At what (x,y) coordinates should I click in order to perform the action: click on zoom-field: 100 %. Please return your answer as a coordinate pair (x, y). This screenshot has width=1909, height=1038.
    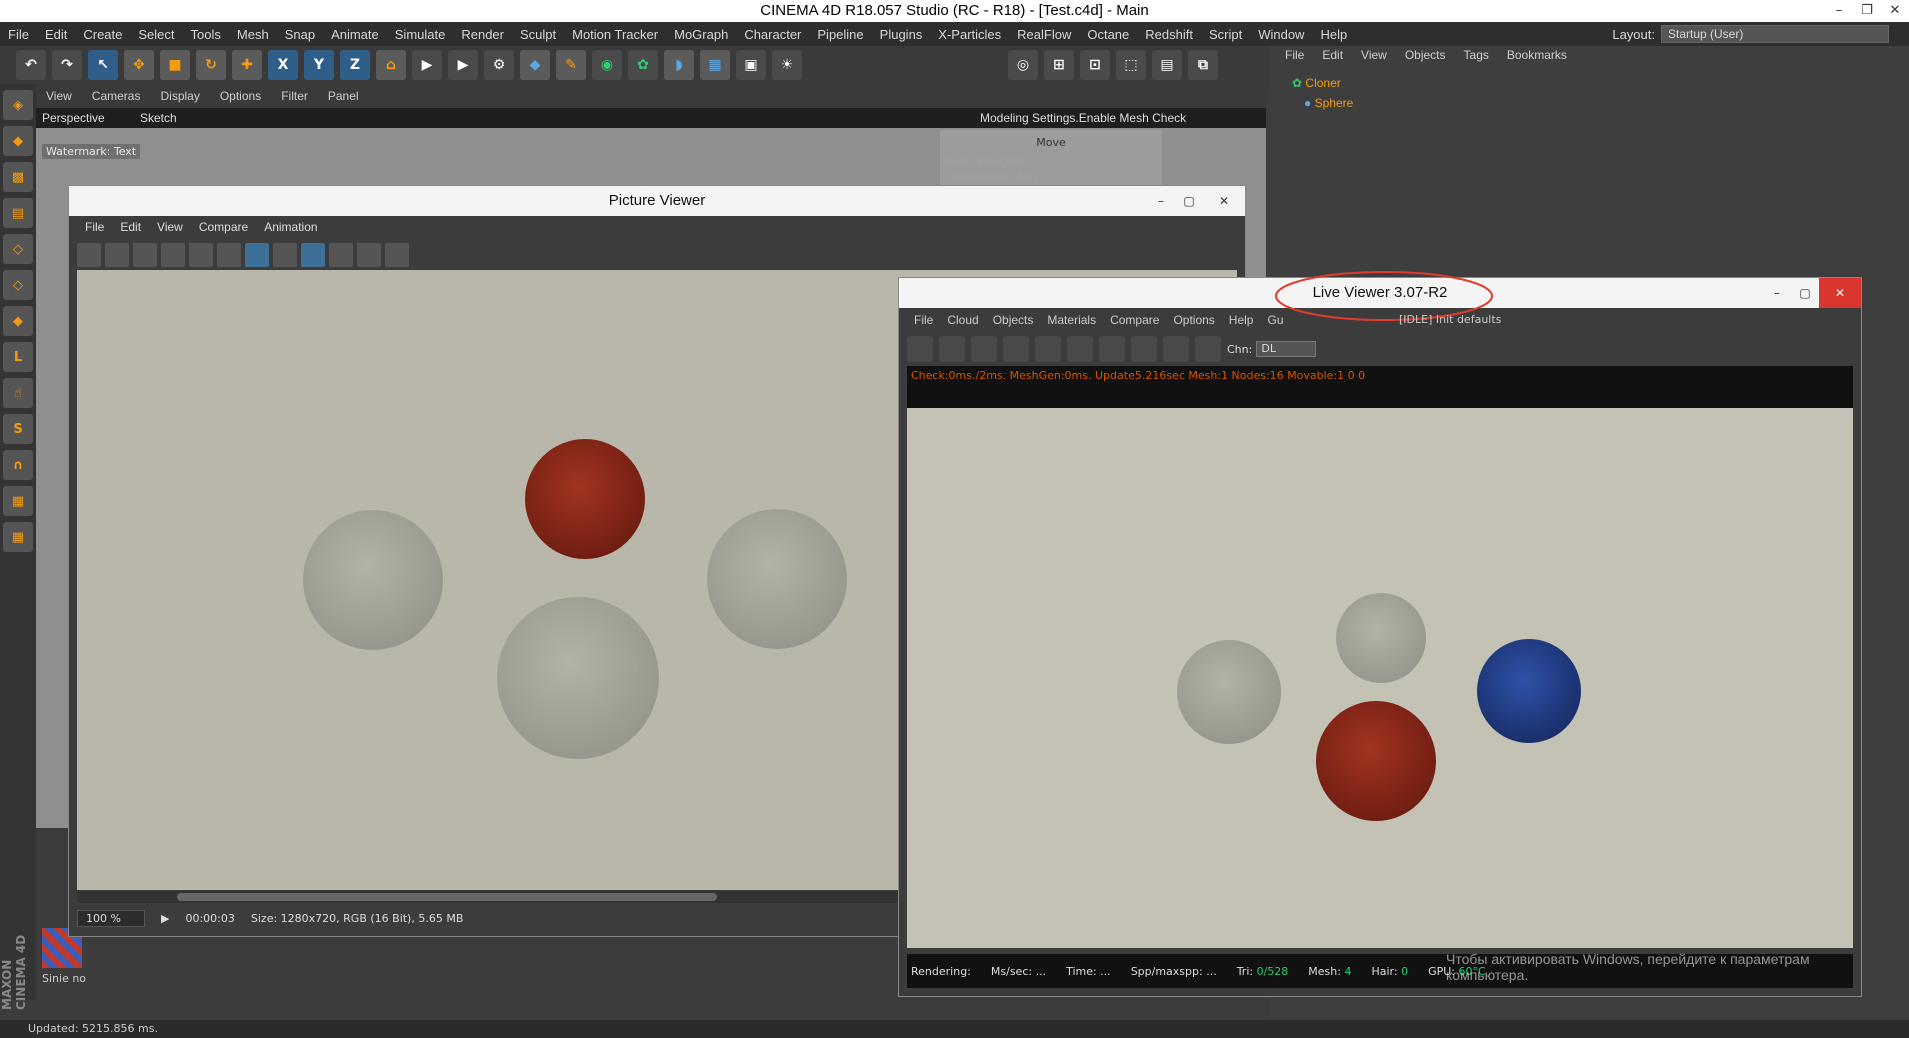
    Looking at the image, I should click on (111, 918).